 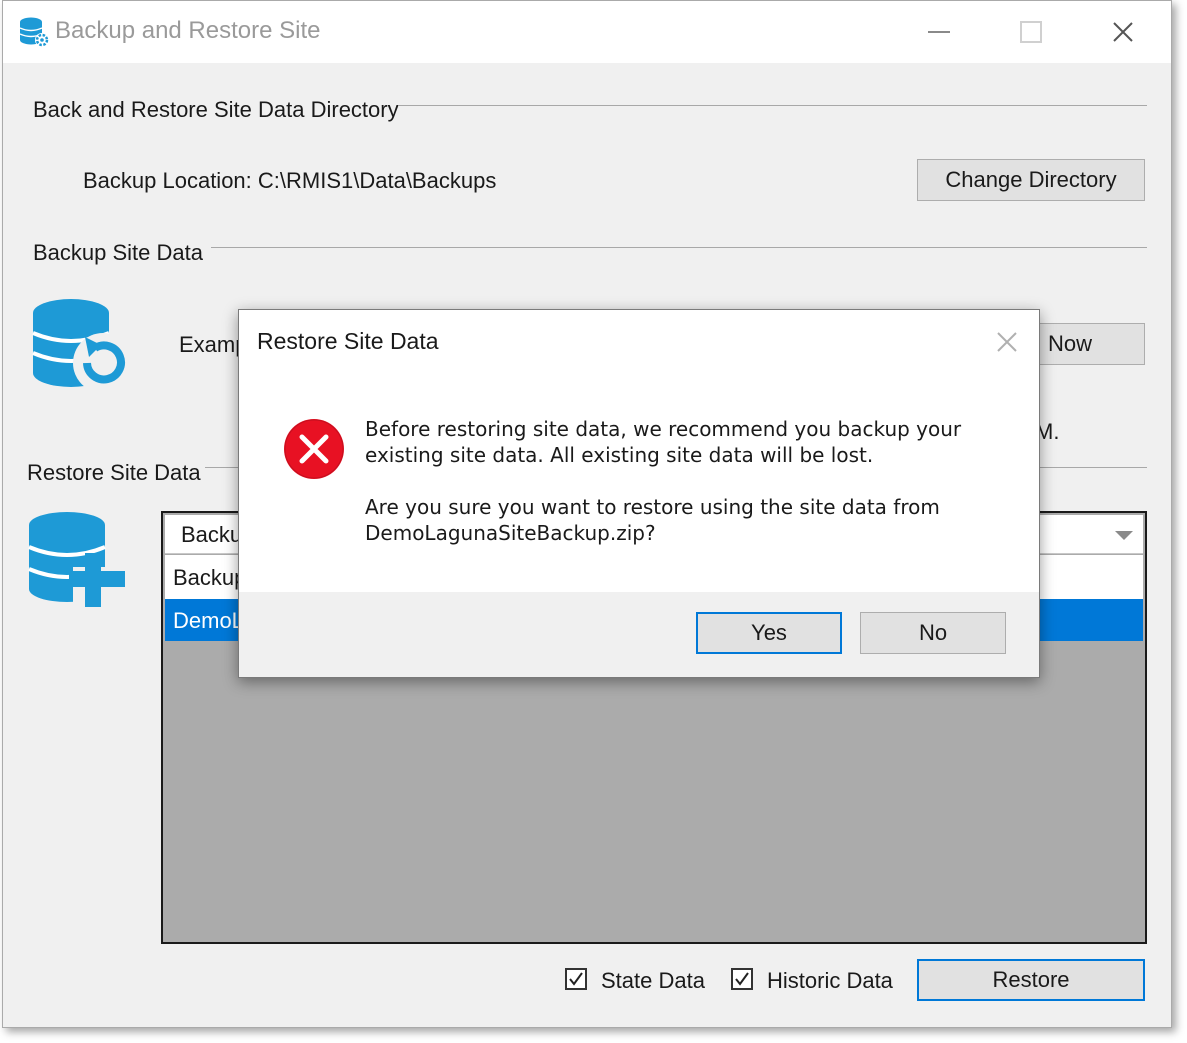 What do you see at coordinates (1124, 535) in the screenshot?
I see `chevron-down-icon` at bounding box center [1124, 535].